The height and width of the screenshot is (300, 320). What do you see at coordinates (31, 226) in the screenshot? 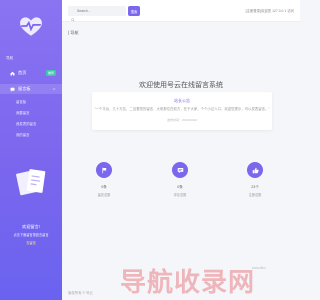
I see `promo-title: 欢迎留言!` at bounding box center [31, 226].